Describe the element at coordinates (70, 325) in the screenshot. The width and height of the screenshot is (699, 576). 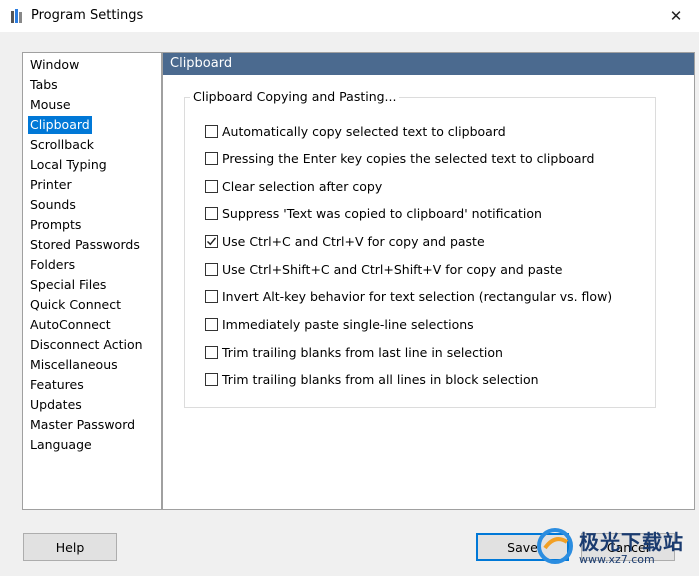
I see `category-item-autoconnect: AutoConnect` at that location.